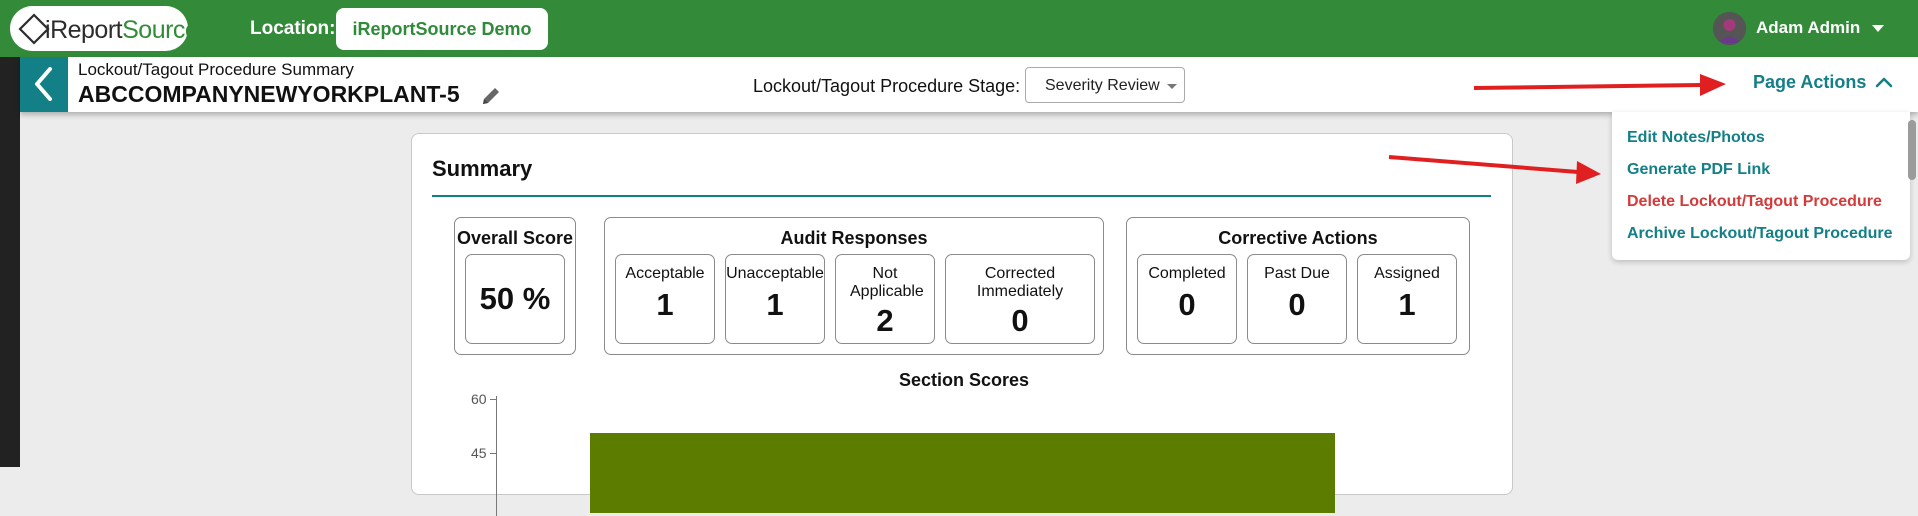 This screenshot has width=1918, height=516. I want to click on overall-score-metric: 50 %, so click(515, 299).